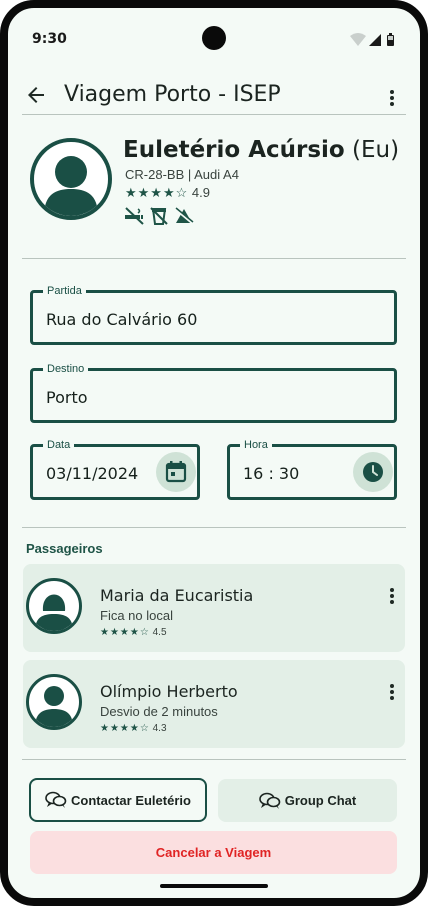 The image size is (428, 906). What do you see at coordinates (358, 39) in the screenshot?
I see `wifi-icon` at bounding box center [358, 39].